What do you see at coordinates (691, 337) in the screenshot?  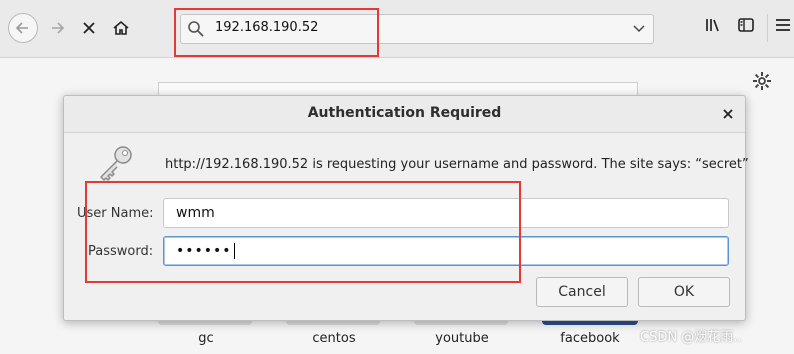 I see `watermark: CSDN @烟花雨..` at bounding box center [691, 337].